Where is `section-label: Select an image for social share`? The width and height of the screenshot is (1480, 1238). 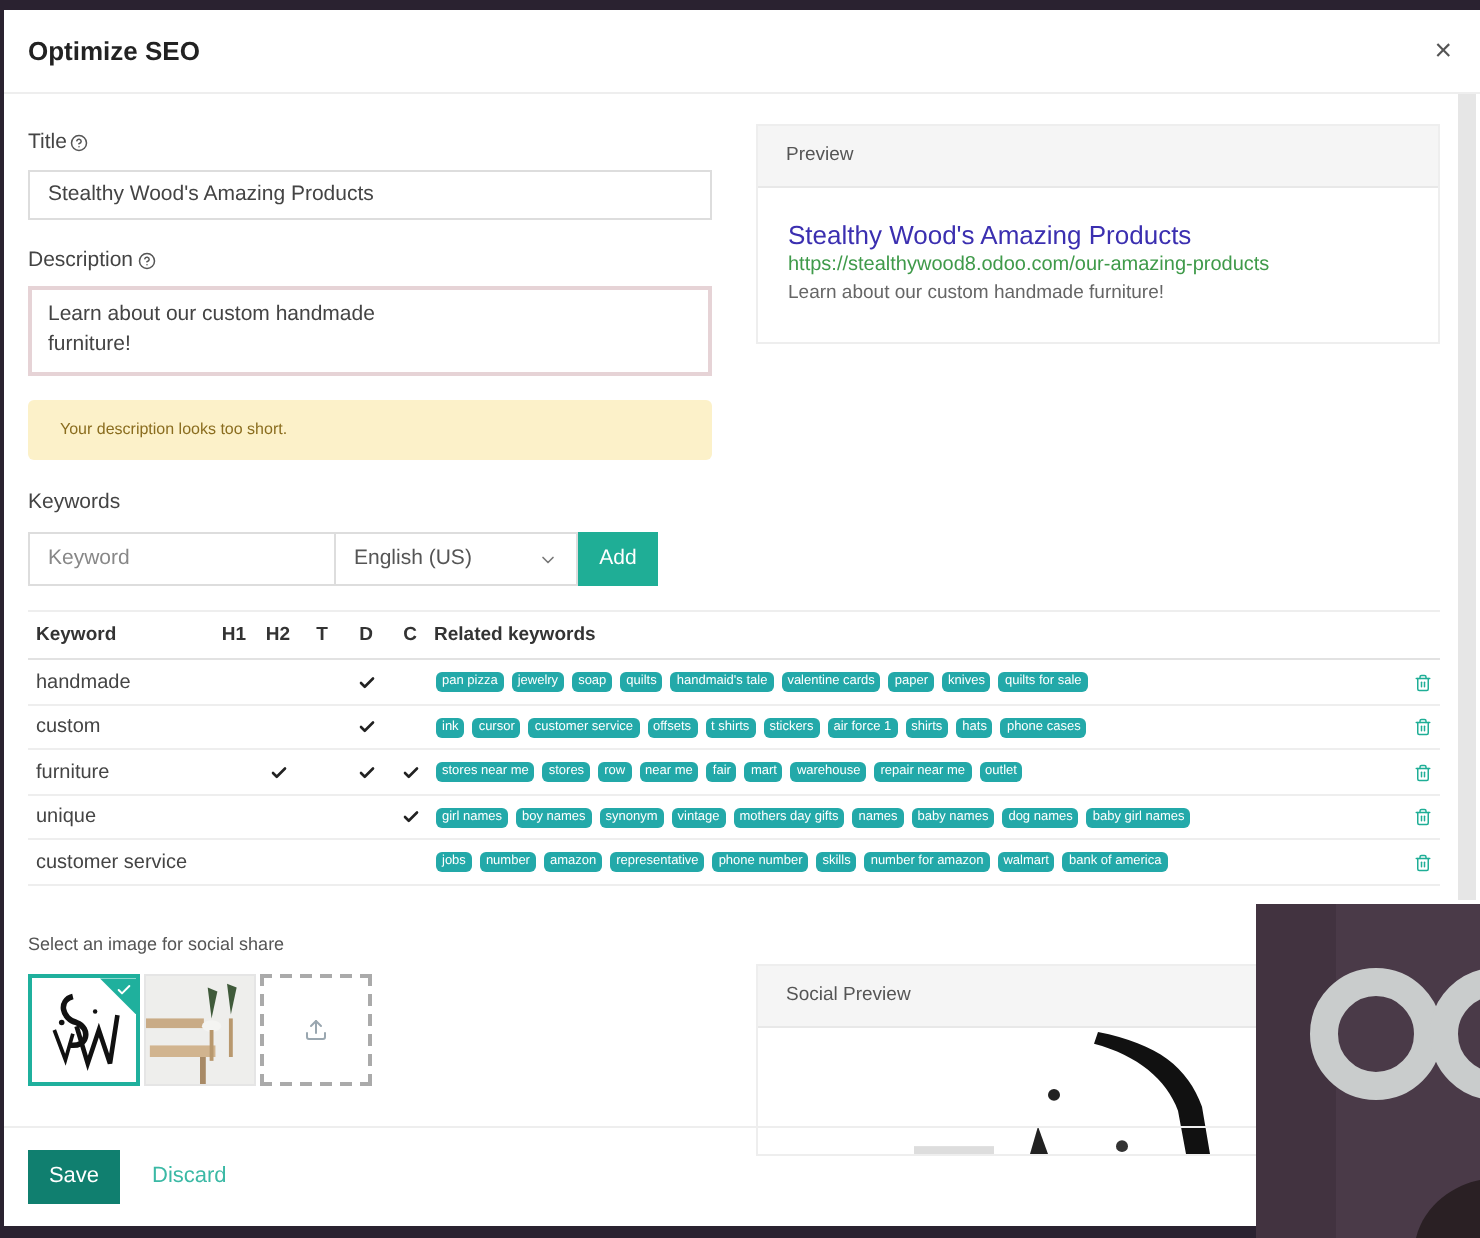 section-label: Select an image for social share is located at coordinates (157, 944).